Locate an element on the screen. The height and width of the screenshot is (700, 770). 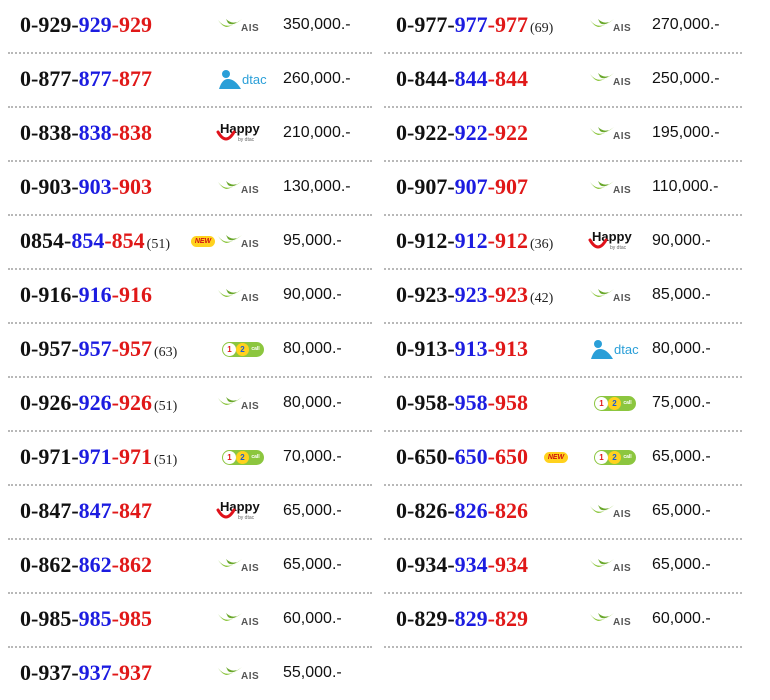
number-listing-row: 0-847-847-847 Happy by dtac 65,000.- is located at coordinates (190, 513).